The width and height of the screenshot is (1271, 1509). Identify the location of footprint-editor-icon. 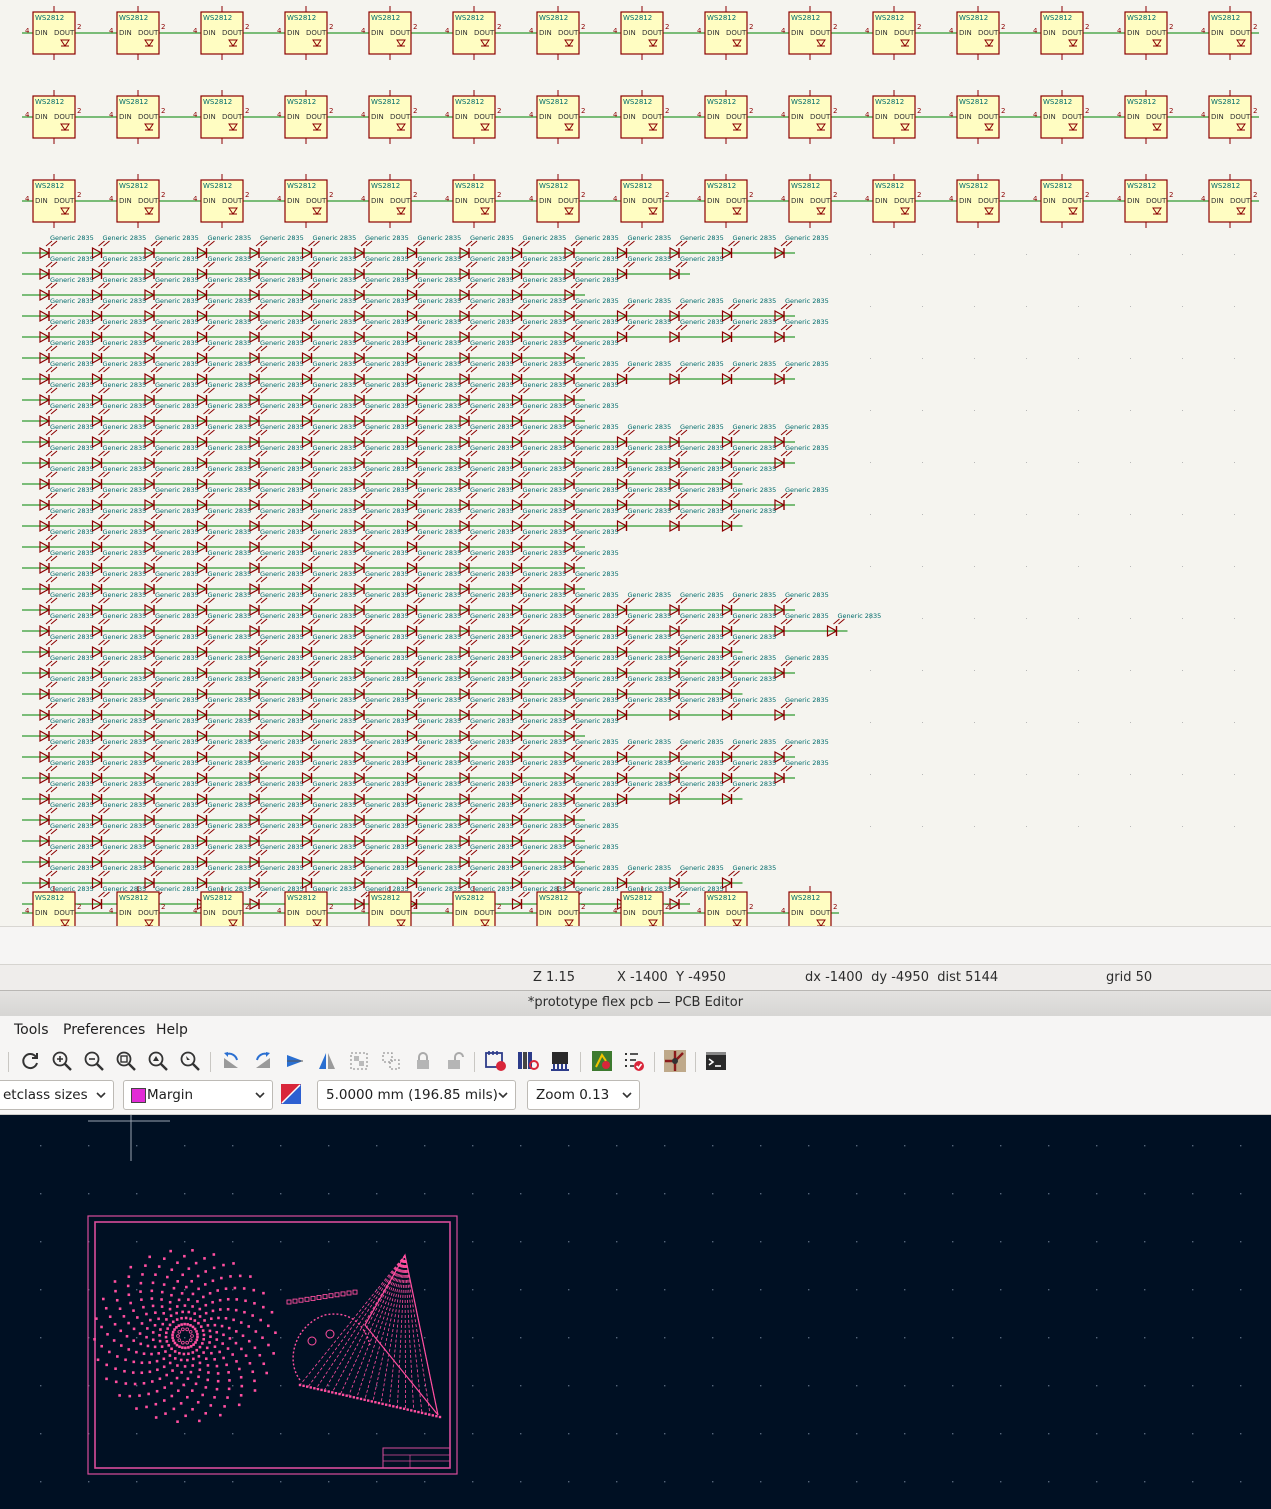
(560, 1061).